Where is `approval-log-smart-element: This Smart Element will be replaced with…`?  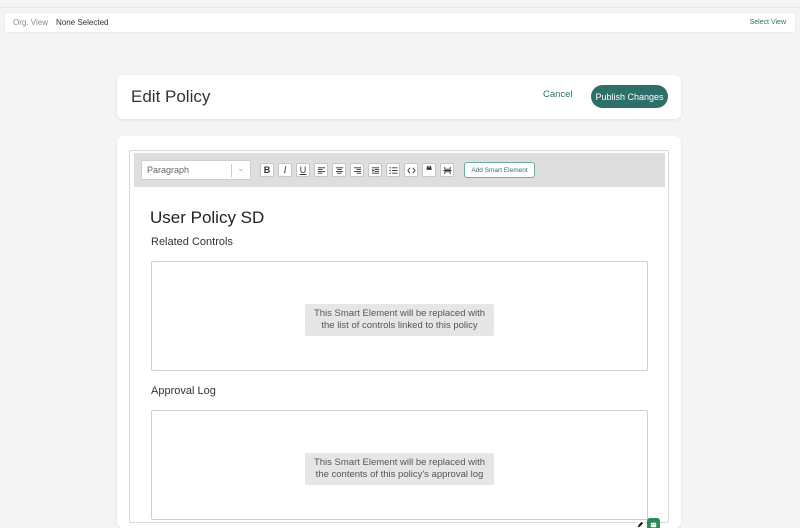 approval-log-smart-element: This Smart Element will be replaced with… is located at coordinates (399, 465).